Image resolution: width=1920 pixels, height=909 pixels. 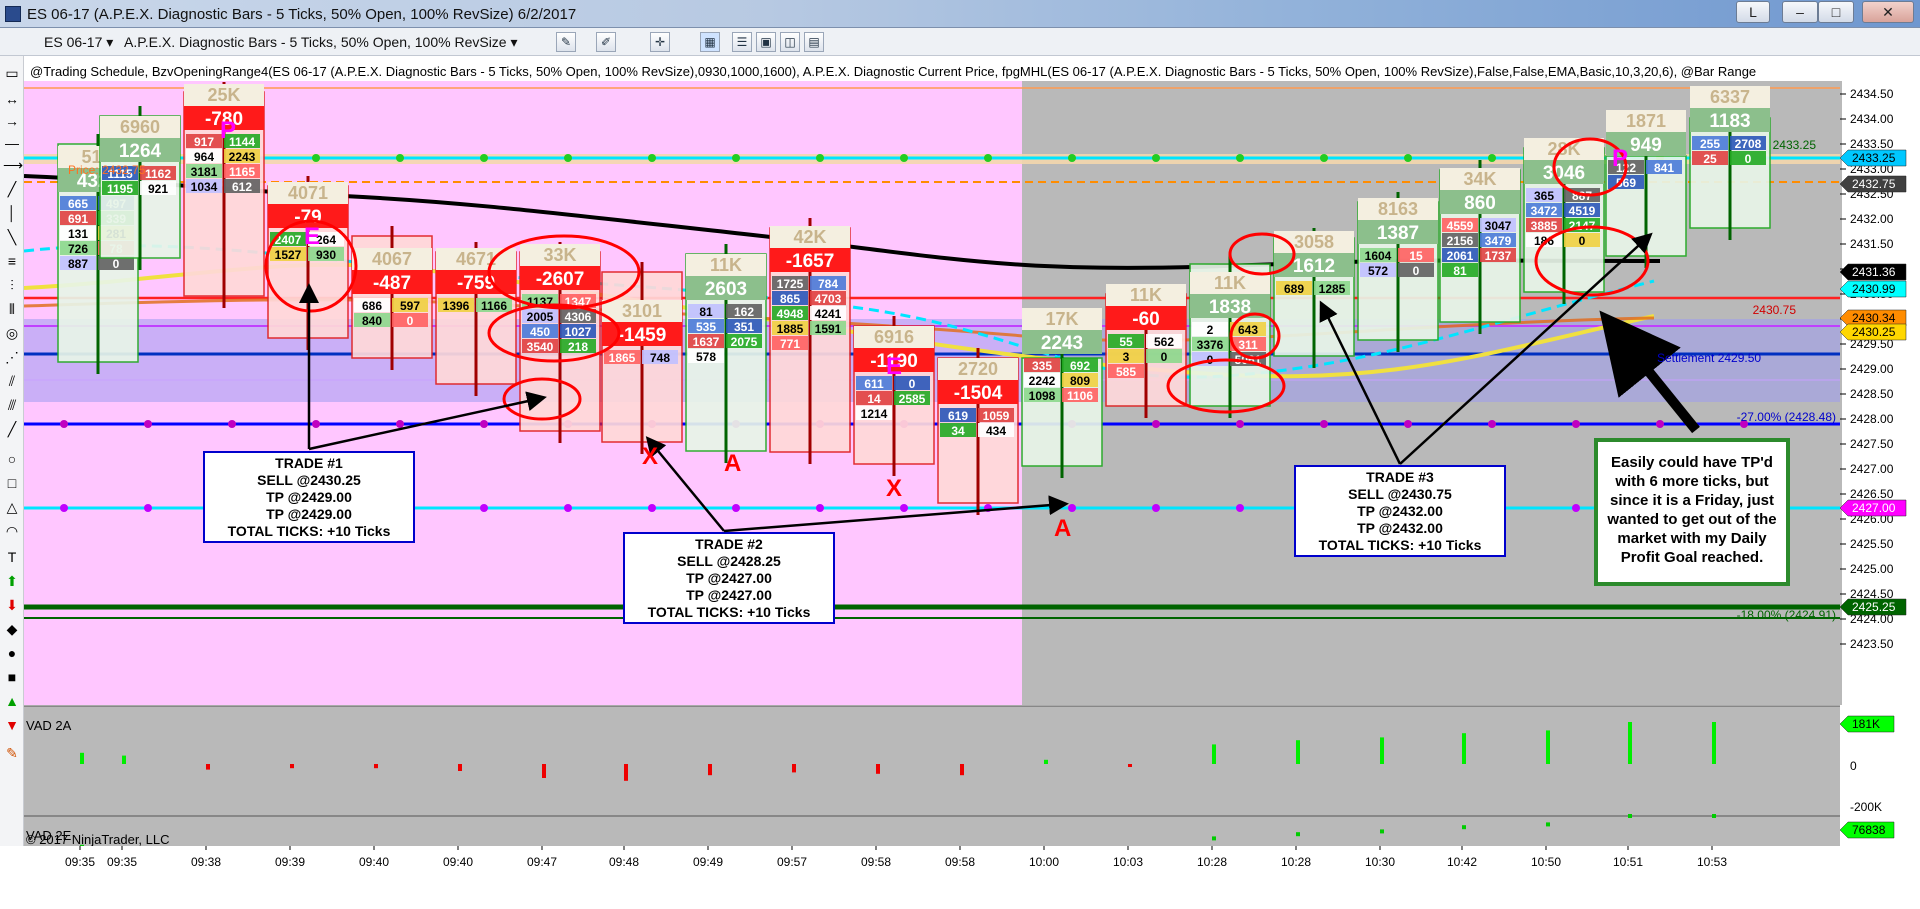 I want to click on green-level-label: 2433.25, so click(x=1795, y=145).